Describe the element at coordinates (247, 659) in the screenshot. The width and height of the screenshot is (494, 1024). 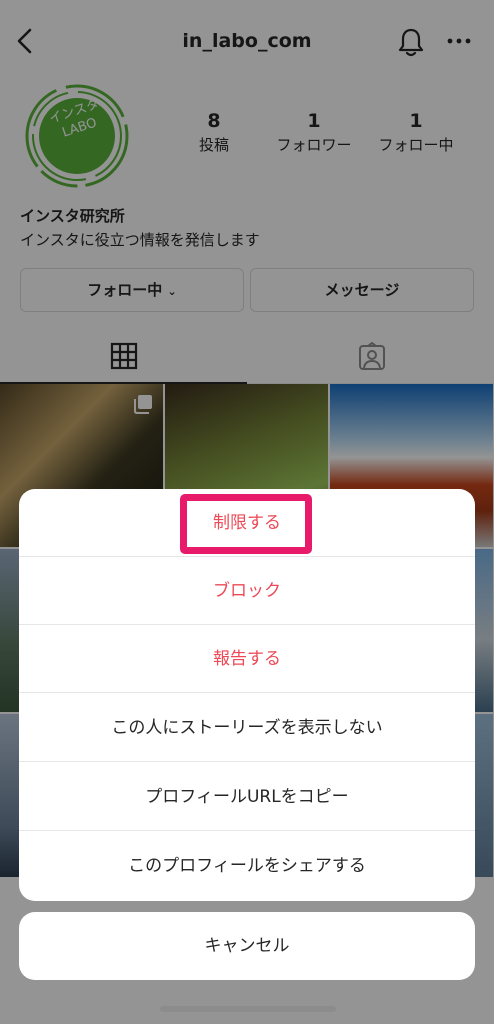
I see `report-button: 報告する` at that location.